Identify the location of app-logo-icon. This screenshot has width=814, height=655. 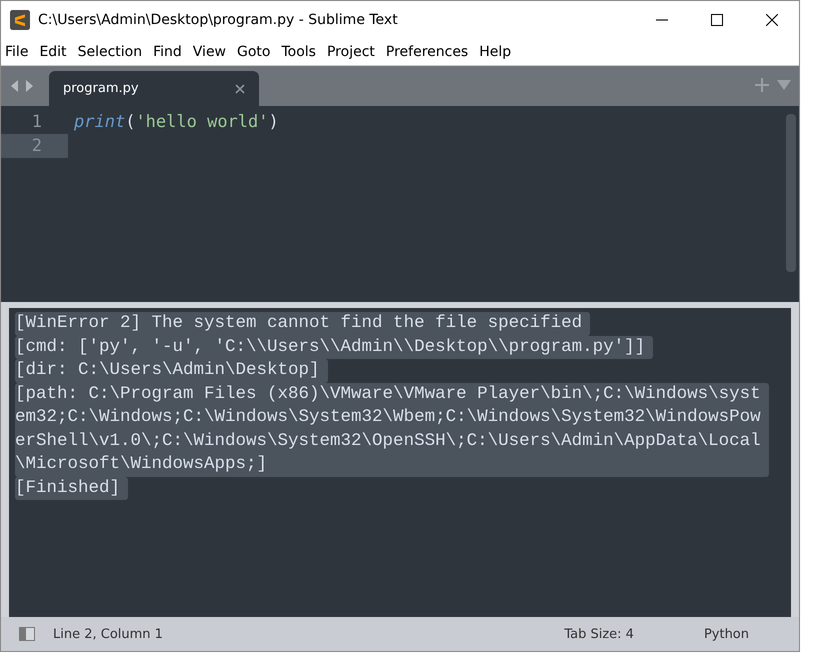
(20, 20).